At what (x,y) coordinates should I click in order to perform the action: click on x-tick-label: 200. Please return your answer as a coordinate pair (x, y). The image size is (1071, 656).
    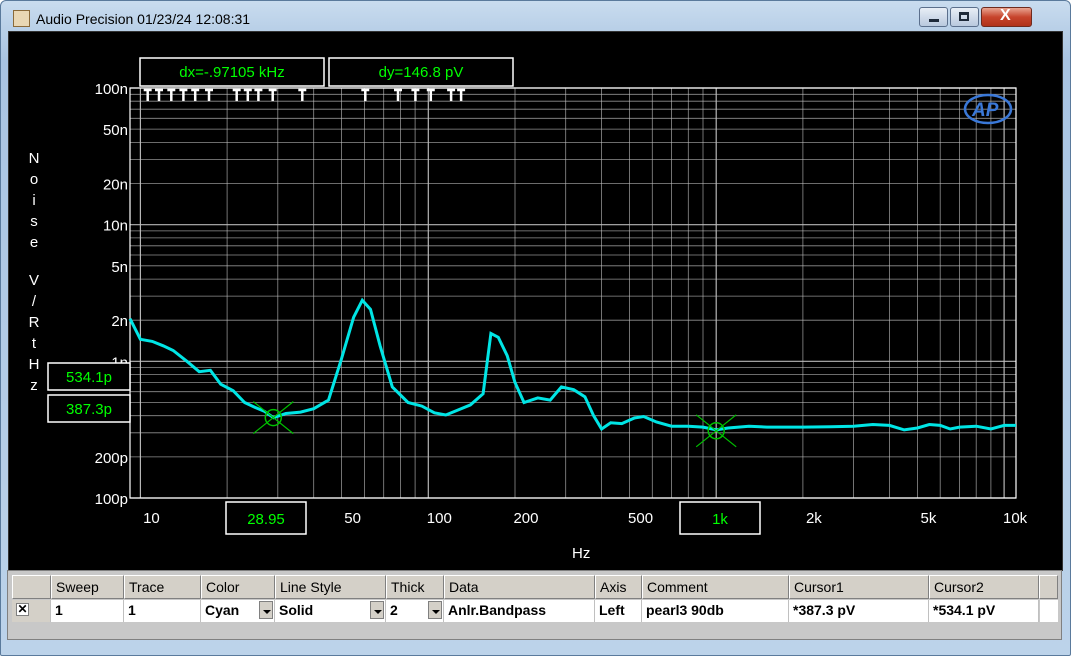
    Looking at the image, I should click on (525, 518).